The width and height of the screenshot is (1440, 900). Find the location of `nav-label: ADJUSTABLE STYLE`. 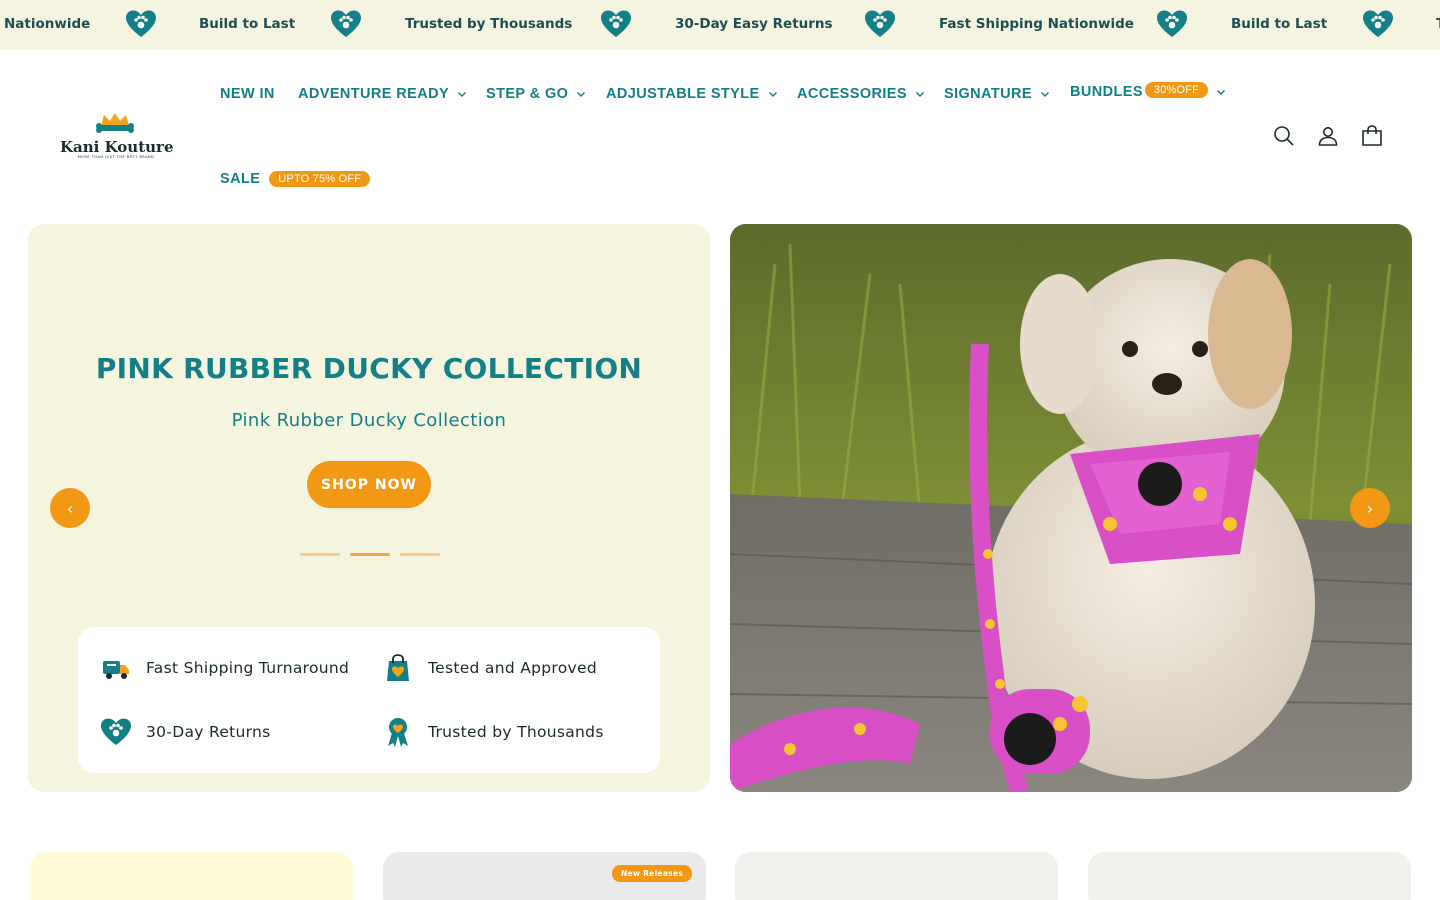

nav-label: ADJUSTABLE STYLE is located at coordinates (683, 94).